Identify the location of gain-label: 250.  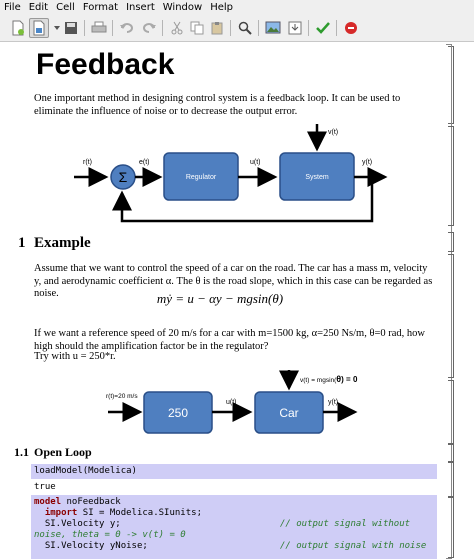
(178, 413).